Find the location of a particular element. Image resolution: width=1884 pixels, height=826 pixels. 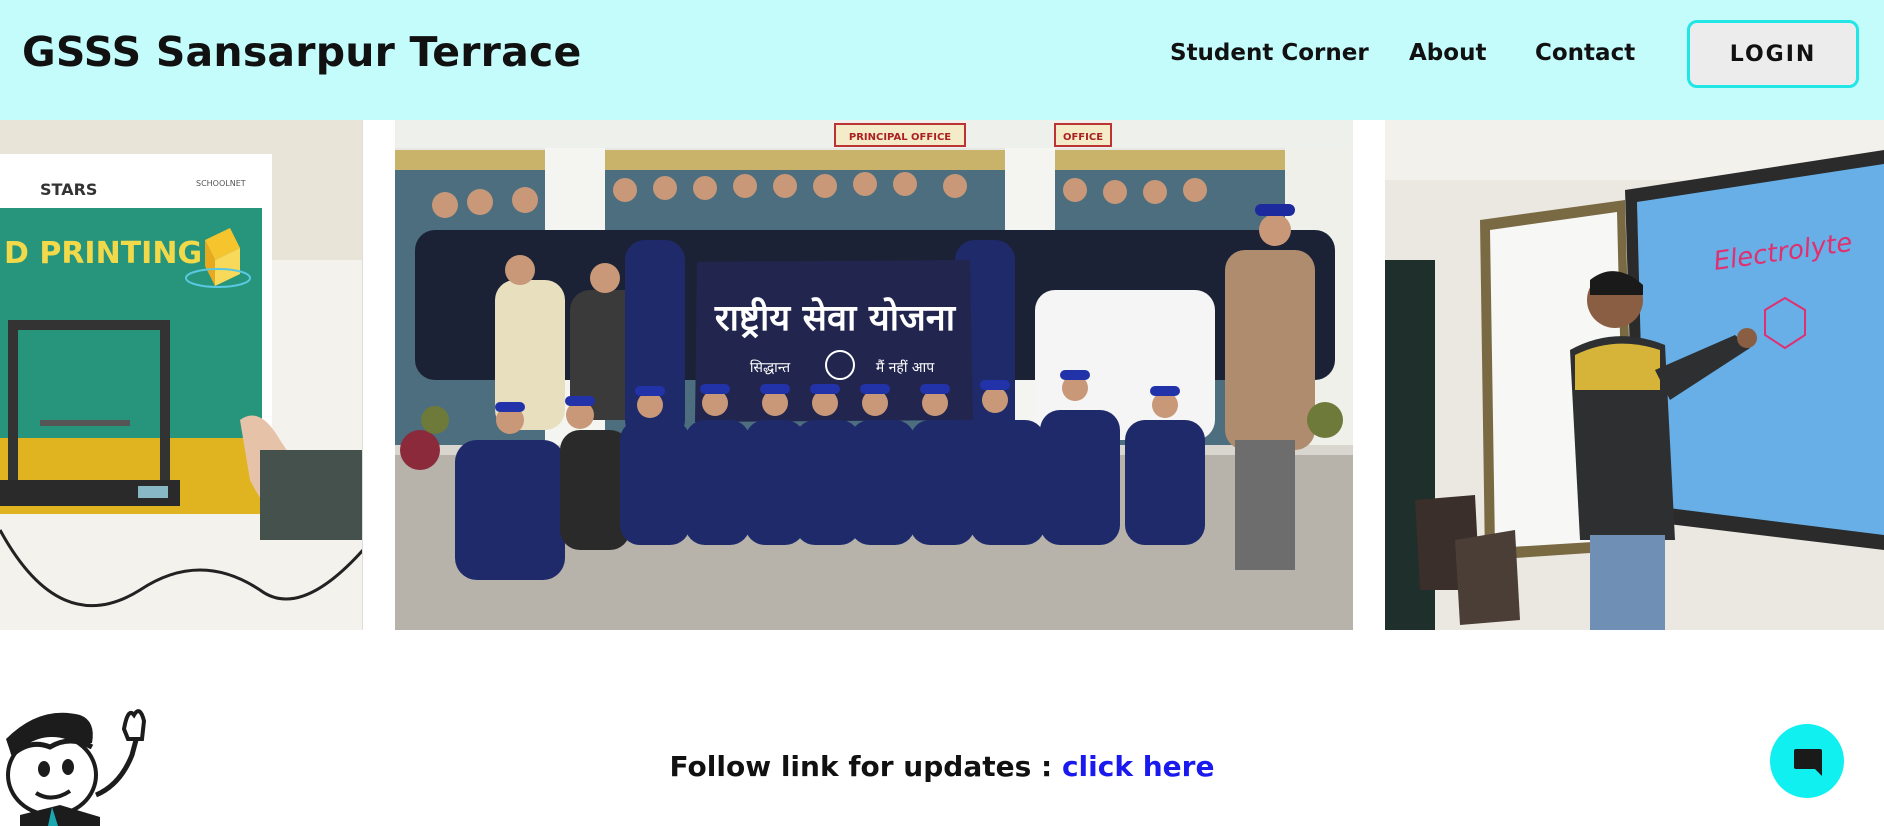

office-sign: OFFICE is located at coordinates (1083, 137).